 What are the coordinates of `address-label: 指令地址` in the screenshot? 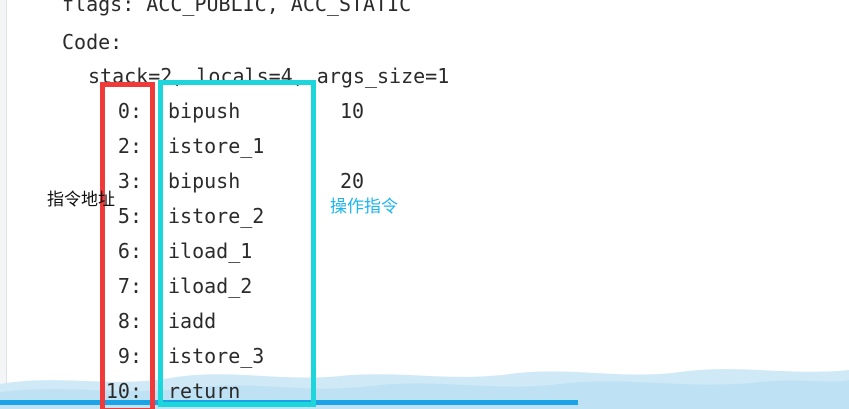 It's located at (81, 200).